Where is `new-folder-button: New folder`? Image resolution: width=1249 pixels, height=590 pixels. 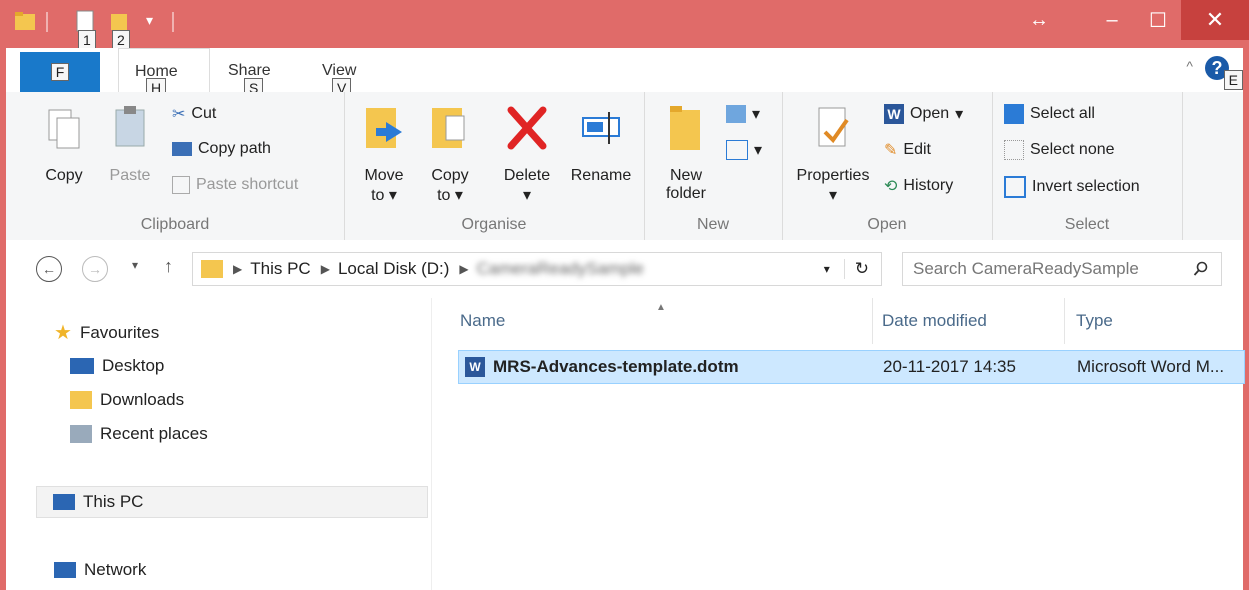 new-folder-button: New folder is located at coordinates (686, 152).